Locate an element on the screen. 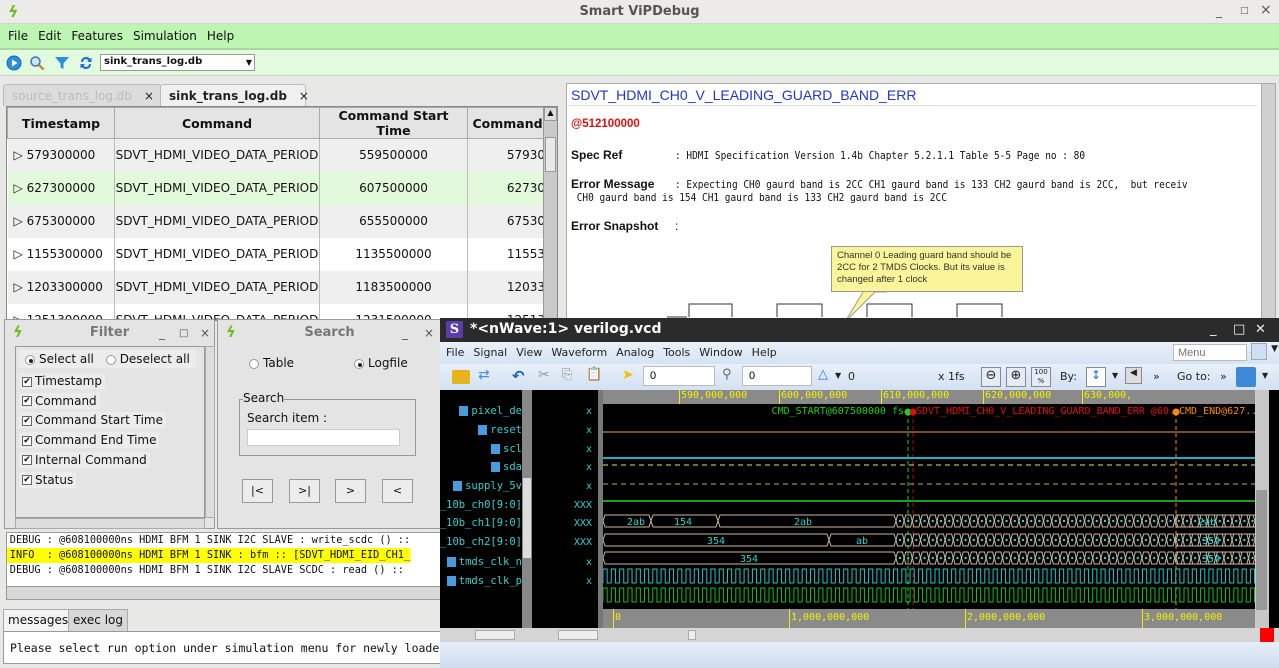 The width and height of the screenshot is (1279, 668). tab-messages: messages is located at coordinates (38, 620).